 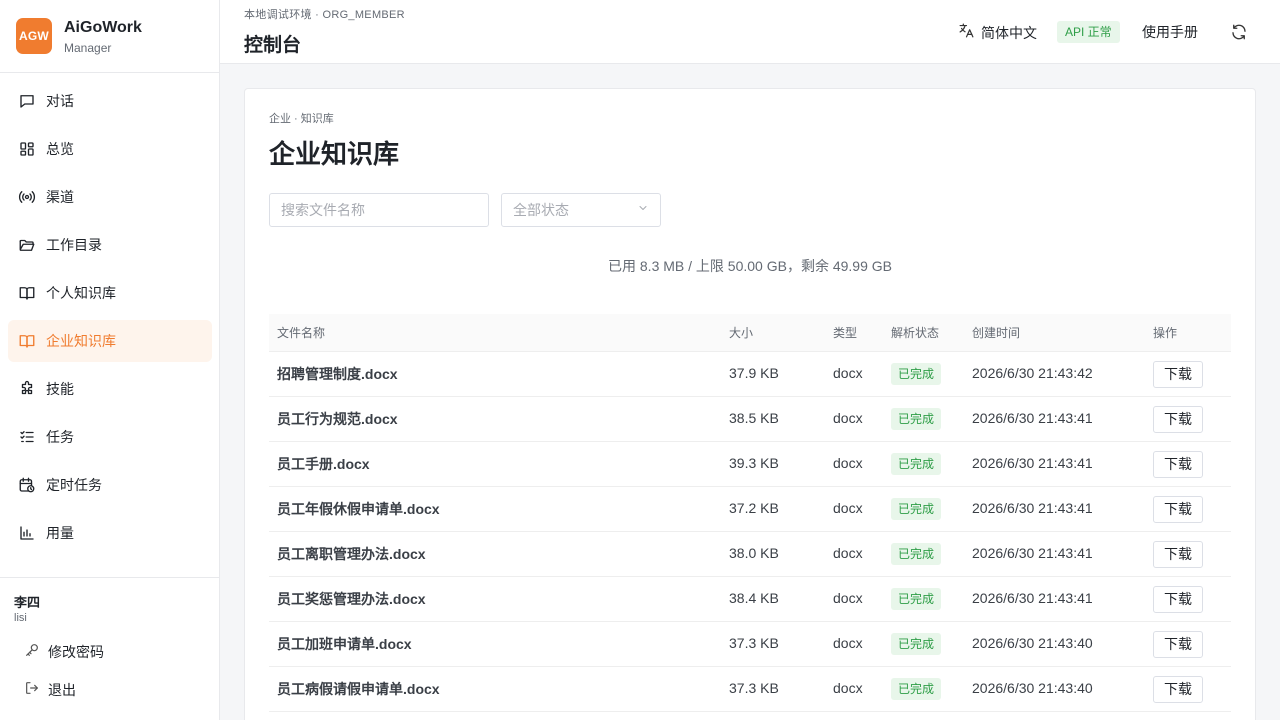 What do you see at coordinates (334, 154) in the screenshot?
I see `page-title: 企业知识库` at bounding box center [334, 154].